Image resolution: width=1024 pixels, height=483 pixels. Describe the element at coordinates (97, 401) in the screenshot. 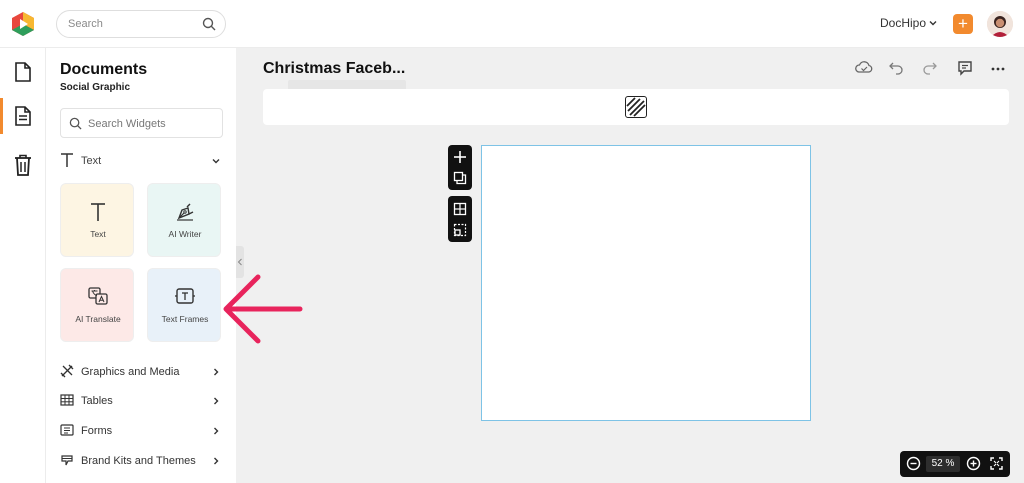

I see `category-label: Tables` at that location.